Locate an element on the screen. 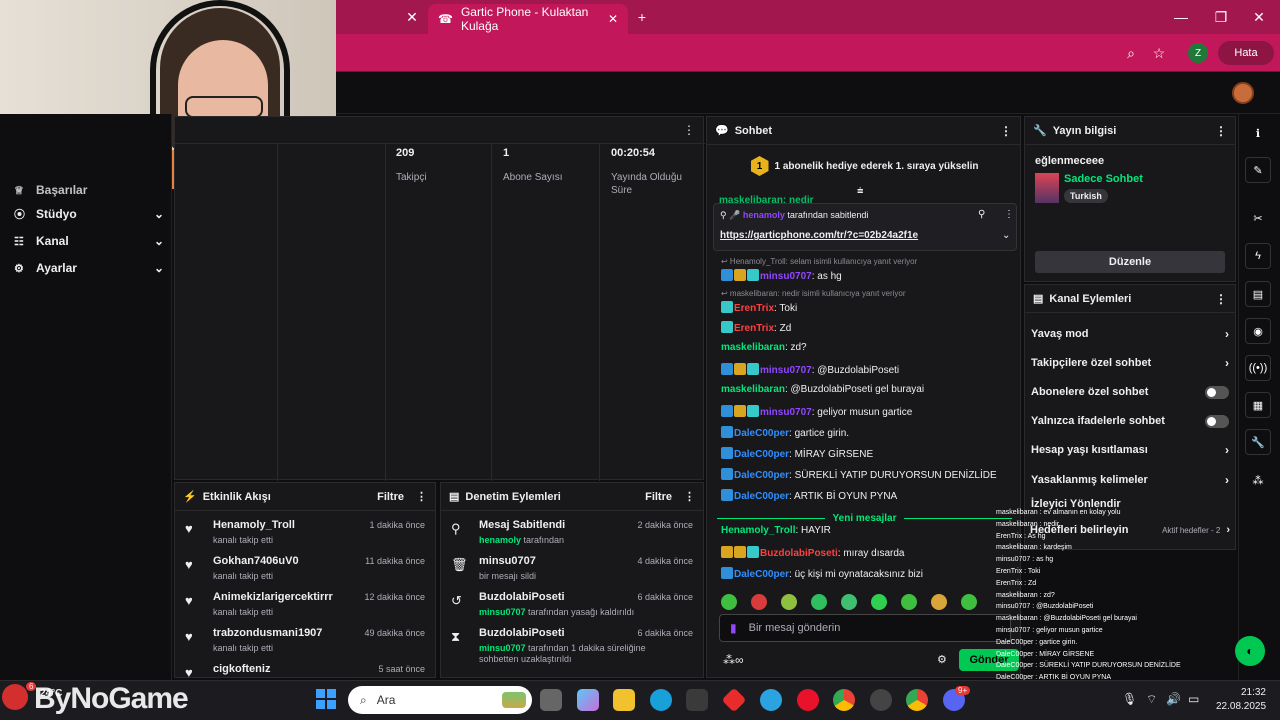 Image resolution: width=1280 pixels, height=720 pixels. stream-tag: Turkish is located at coordinates (1086, 196).